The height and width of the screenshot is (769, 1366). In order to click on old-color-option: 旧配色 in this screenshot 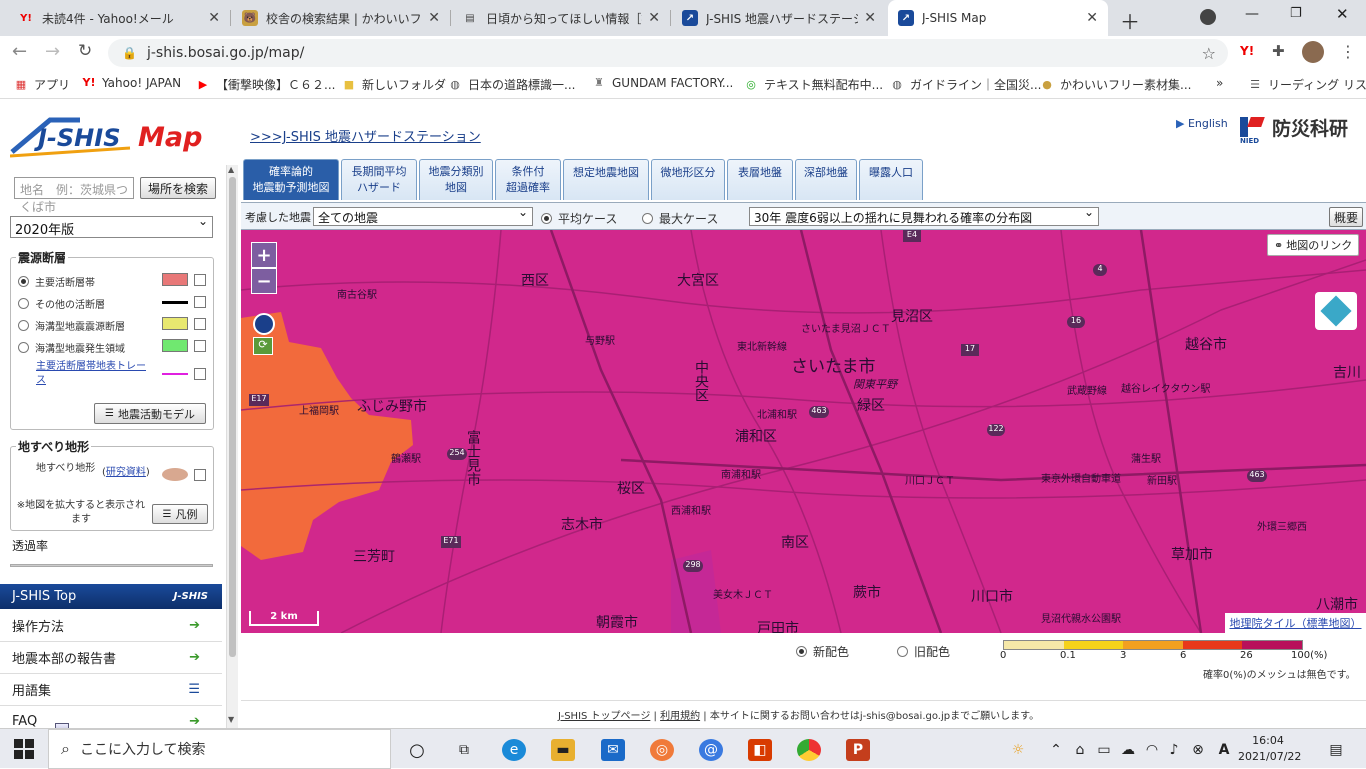, I will do `click(923, 651)`.